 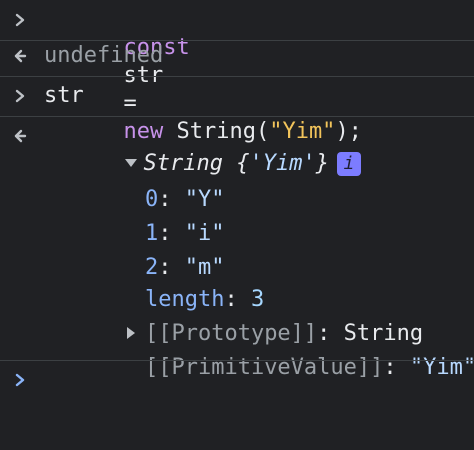 I want to click on result-undefined: undefined, so click(x=104, y=55).